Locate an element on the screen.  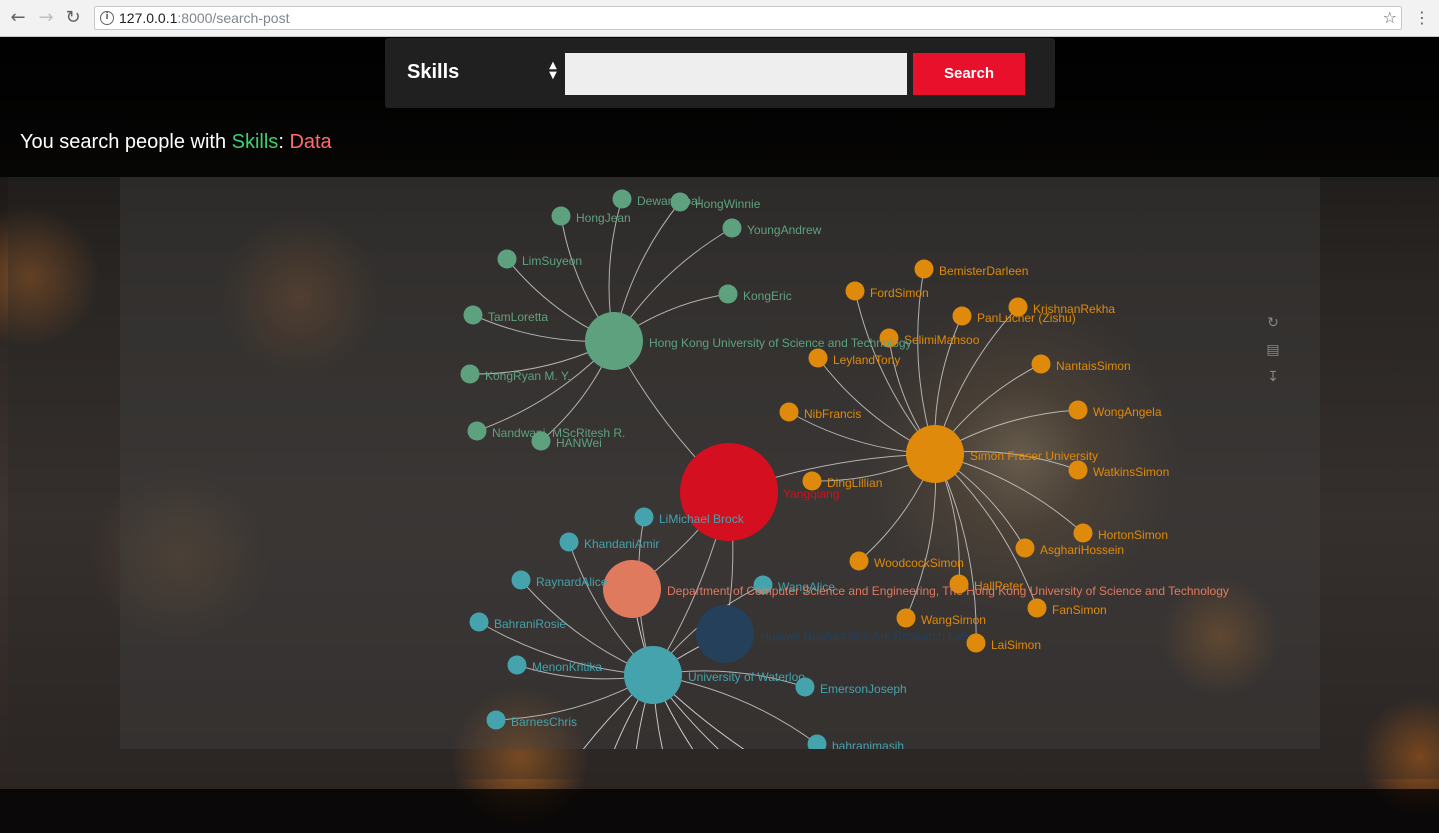
restore-icon: ↻ is located at coordinates (1273, 323).